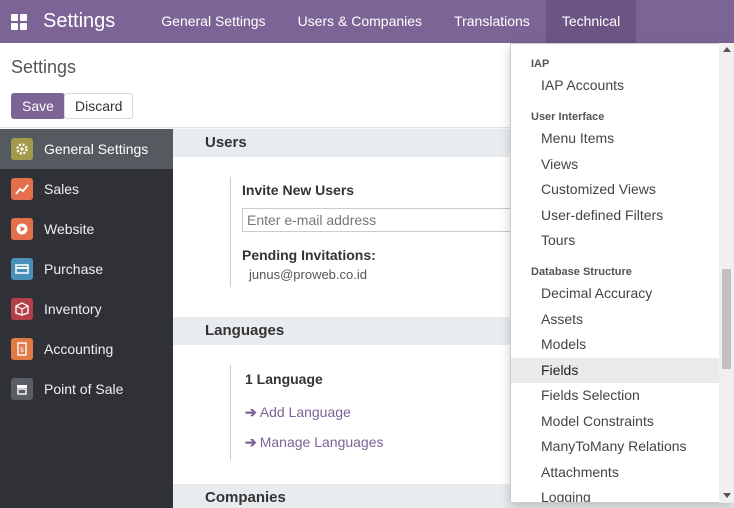  I want to click on sidebar-item-label: Point of Sale, so click(84, 389).